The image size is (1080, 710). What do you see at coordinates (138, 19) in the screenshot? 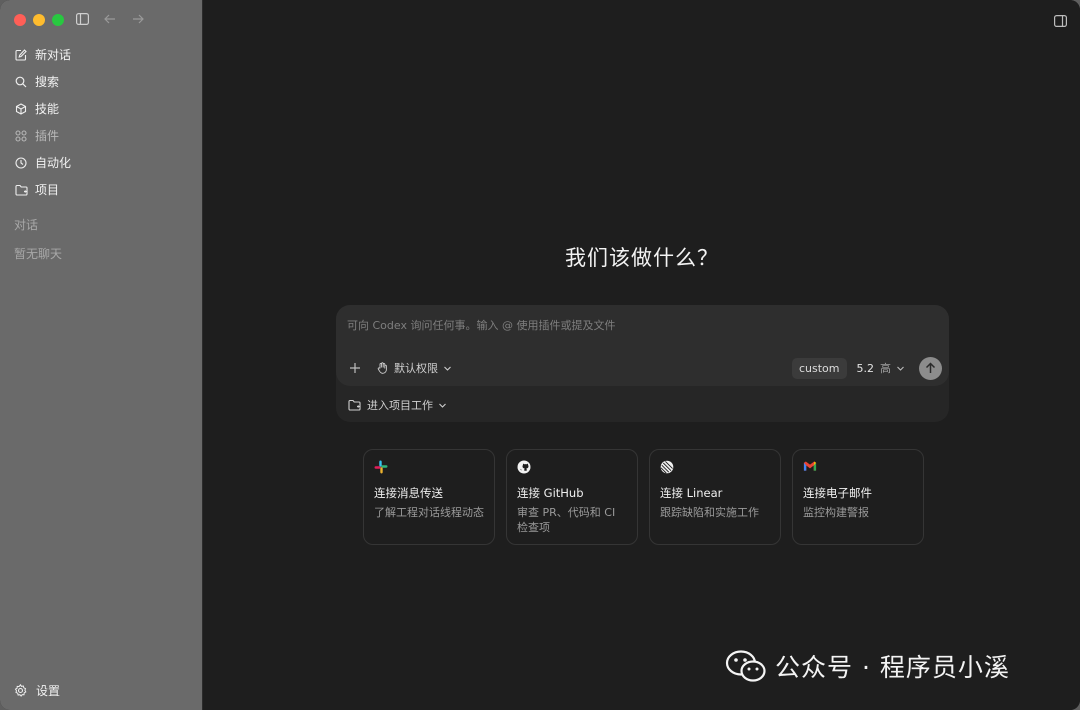
I see `forward-arrow-icon` at bounding box center [138, 19].